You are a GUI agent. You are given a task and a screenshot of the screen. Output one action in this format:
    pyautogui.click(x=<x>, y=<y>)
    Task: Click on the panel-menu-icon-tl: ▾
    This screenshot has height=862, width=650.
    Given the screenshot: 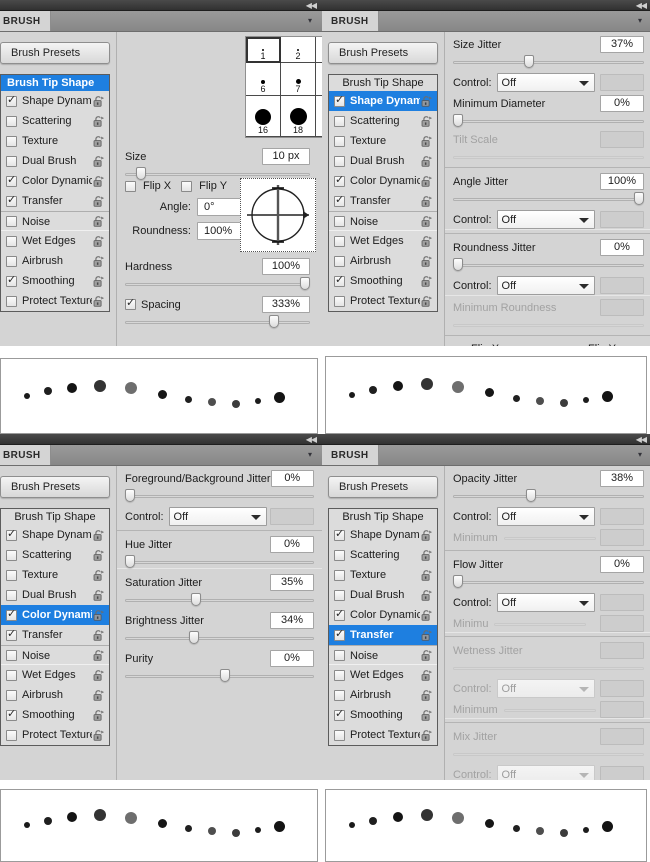 What is the action you would take?
    pyautogui.click(x=313, y=21)
    